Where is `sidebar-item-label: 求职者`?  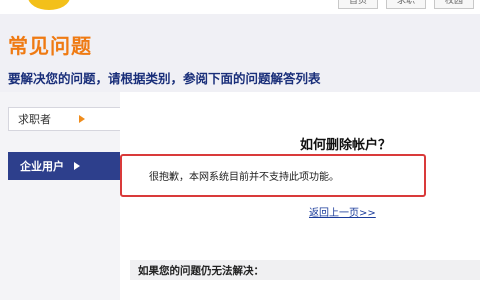
sidebar-item-label: 求职者 is located at coordinates (34, 119).